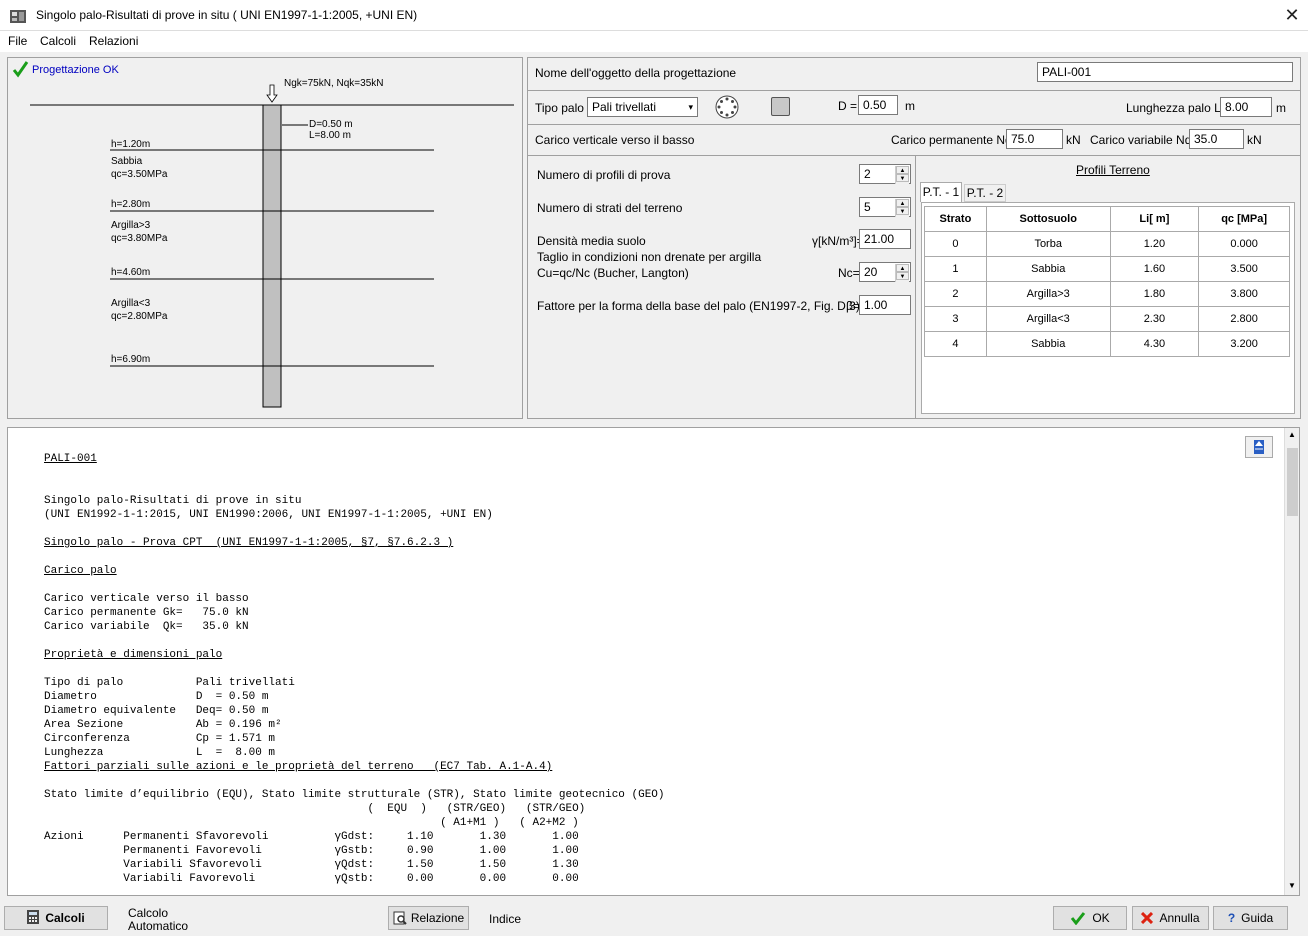 This screenshot has height=936, width=1308. What do you see at coordinates (20, 69) in the screenshot?
I see `check-icon` at bounding box center [20, 69].